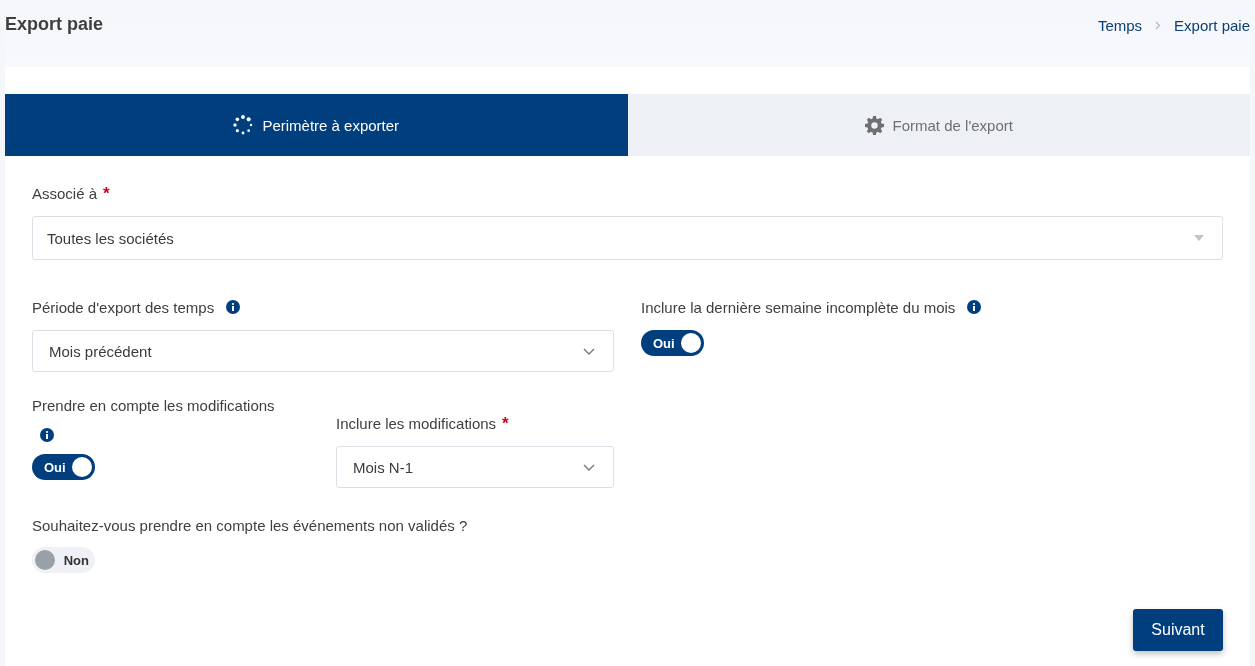  Describe the element at coordinates (627, 238) in the screenshot. I see `dropdown-field: Toutes les sociétés` at that location.